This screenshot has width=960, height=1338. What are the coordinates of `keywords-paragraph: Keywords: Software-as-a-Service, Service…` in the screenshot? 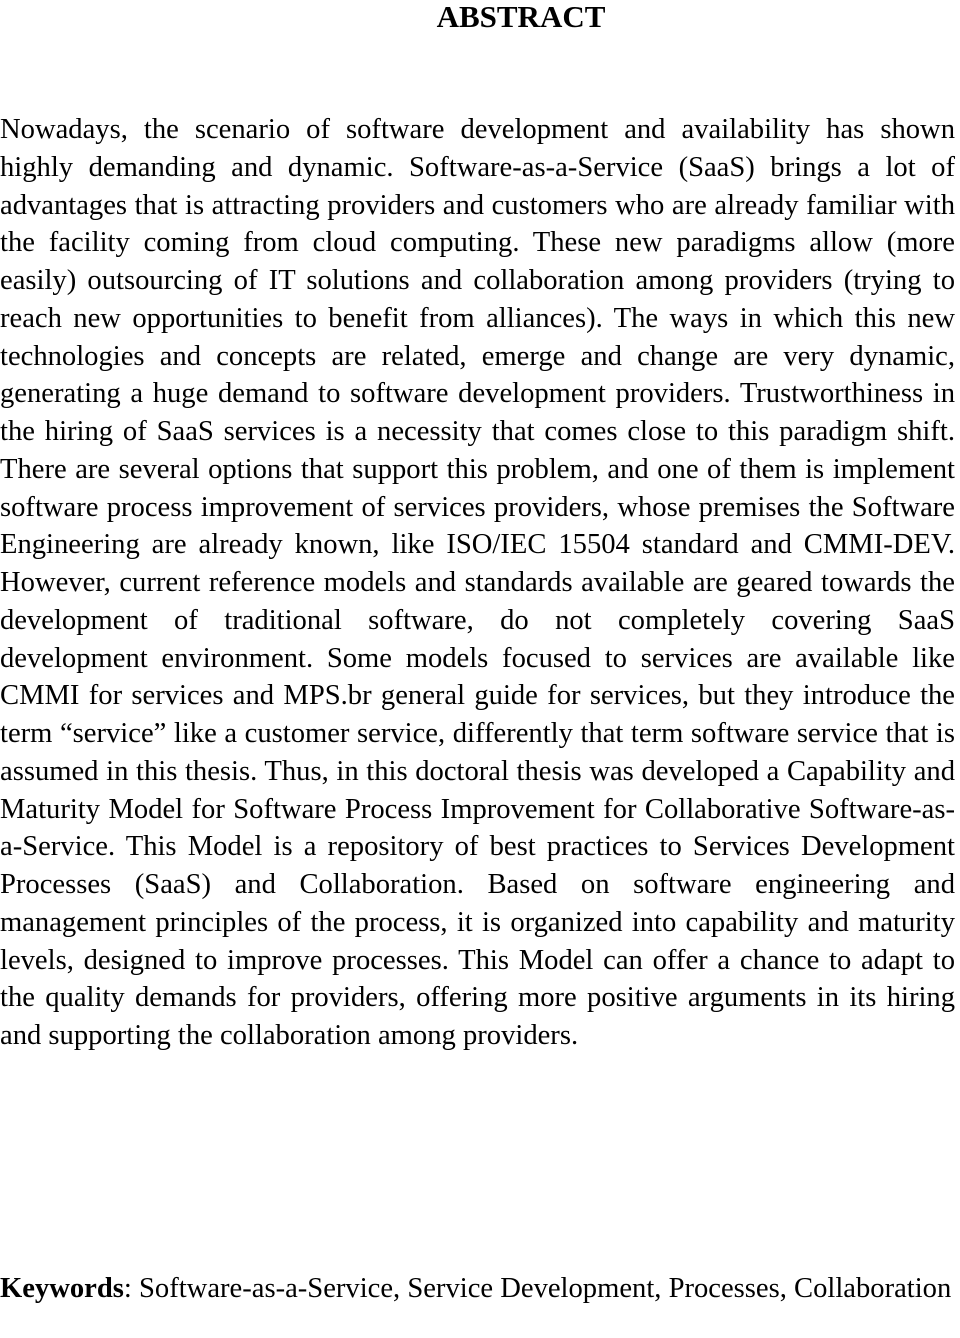 It's located at (477, 1289).